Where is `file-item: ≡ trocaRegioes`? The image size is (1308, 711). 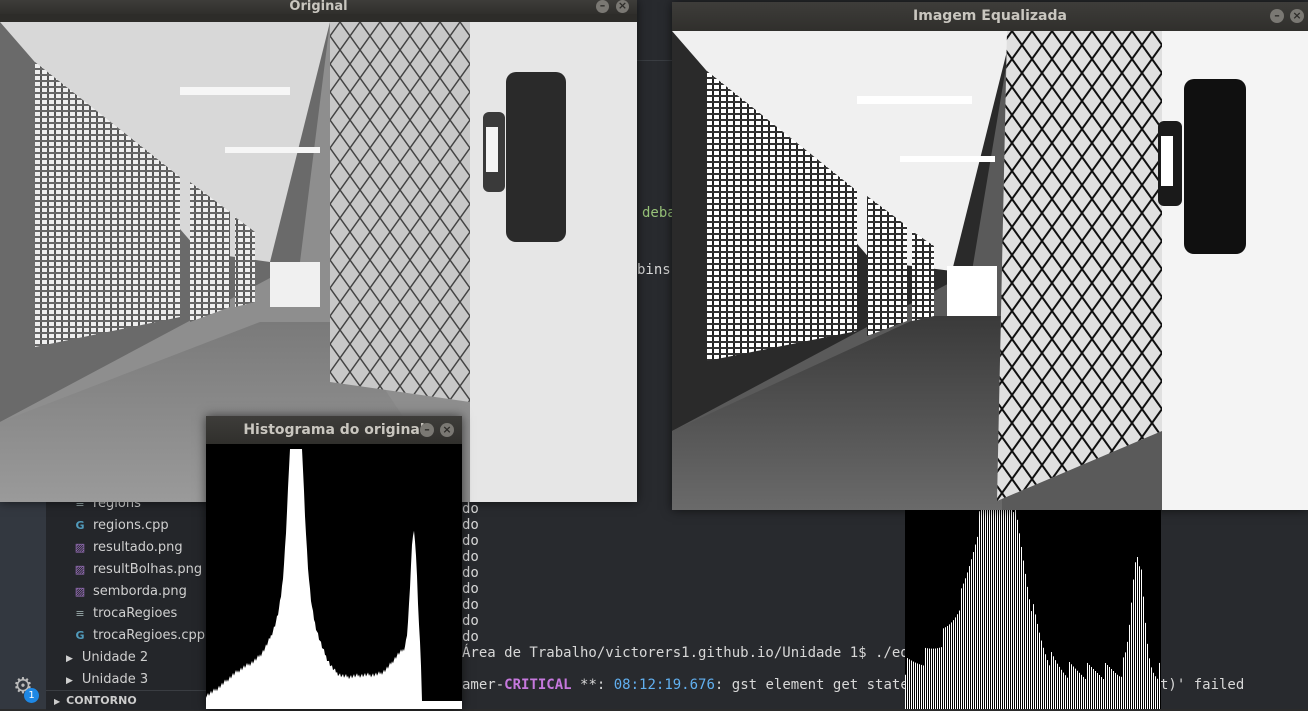
file-item: ≡ trocaRegioes is located at coordinates (125, 614).